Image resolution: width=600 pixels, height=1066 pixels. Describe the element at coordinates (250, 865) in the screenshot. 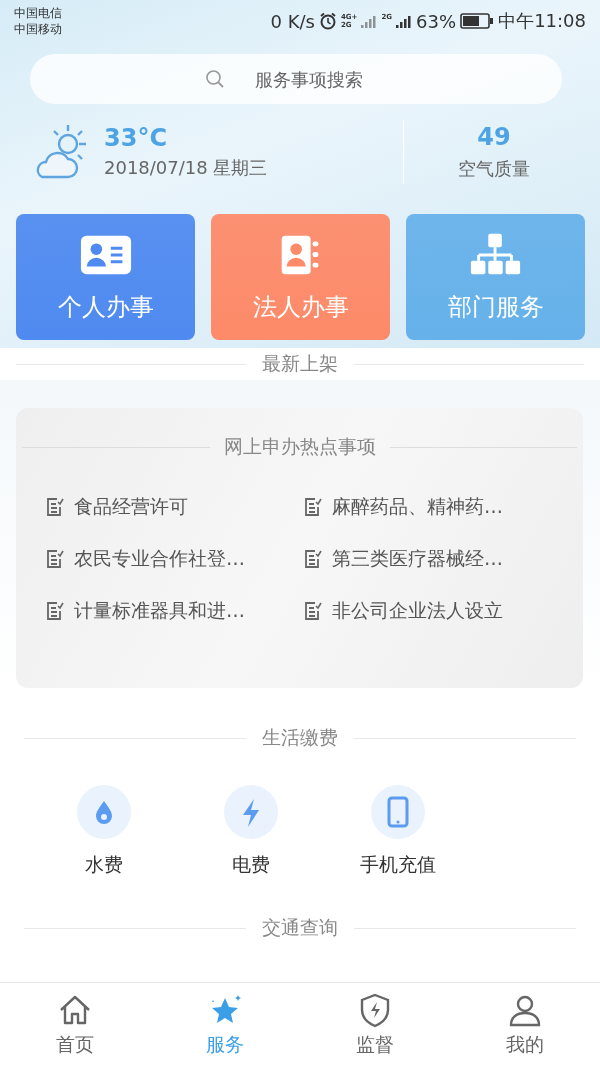

I see `payment-label: 电费` at that location.